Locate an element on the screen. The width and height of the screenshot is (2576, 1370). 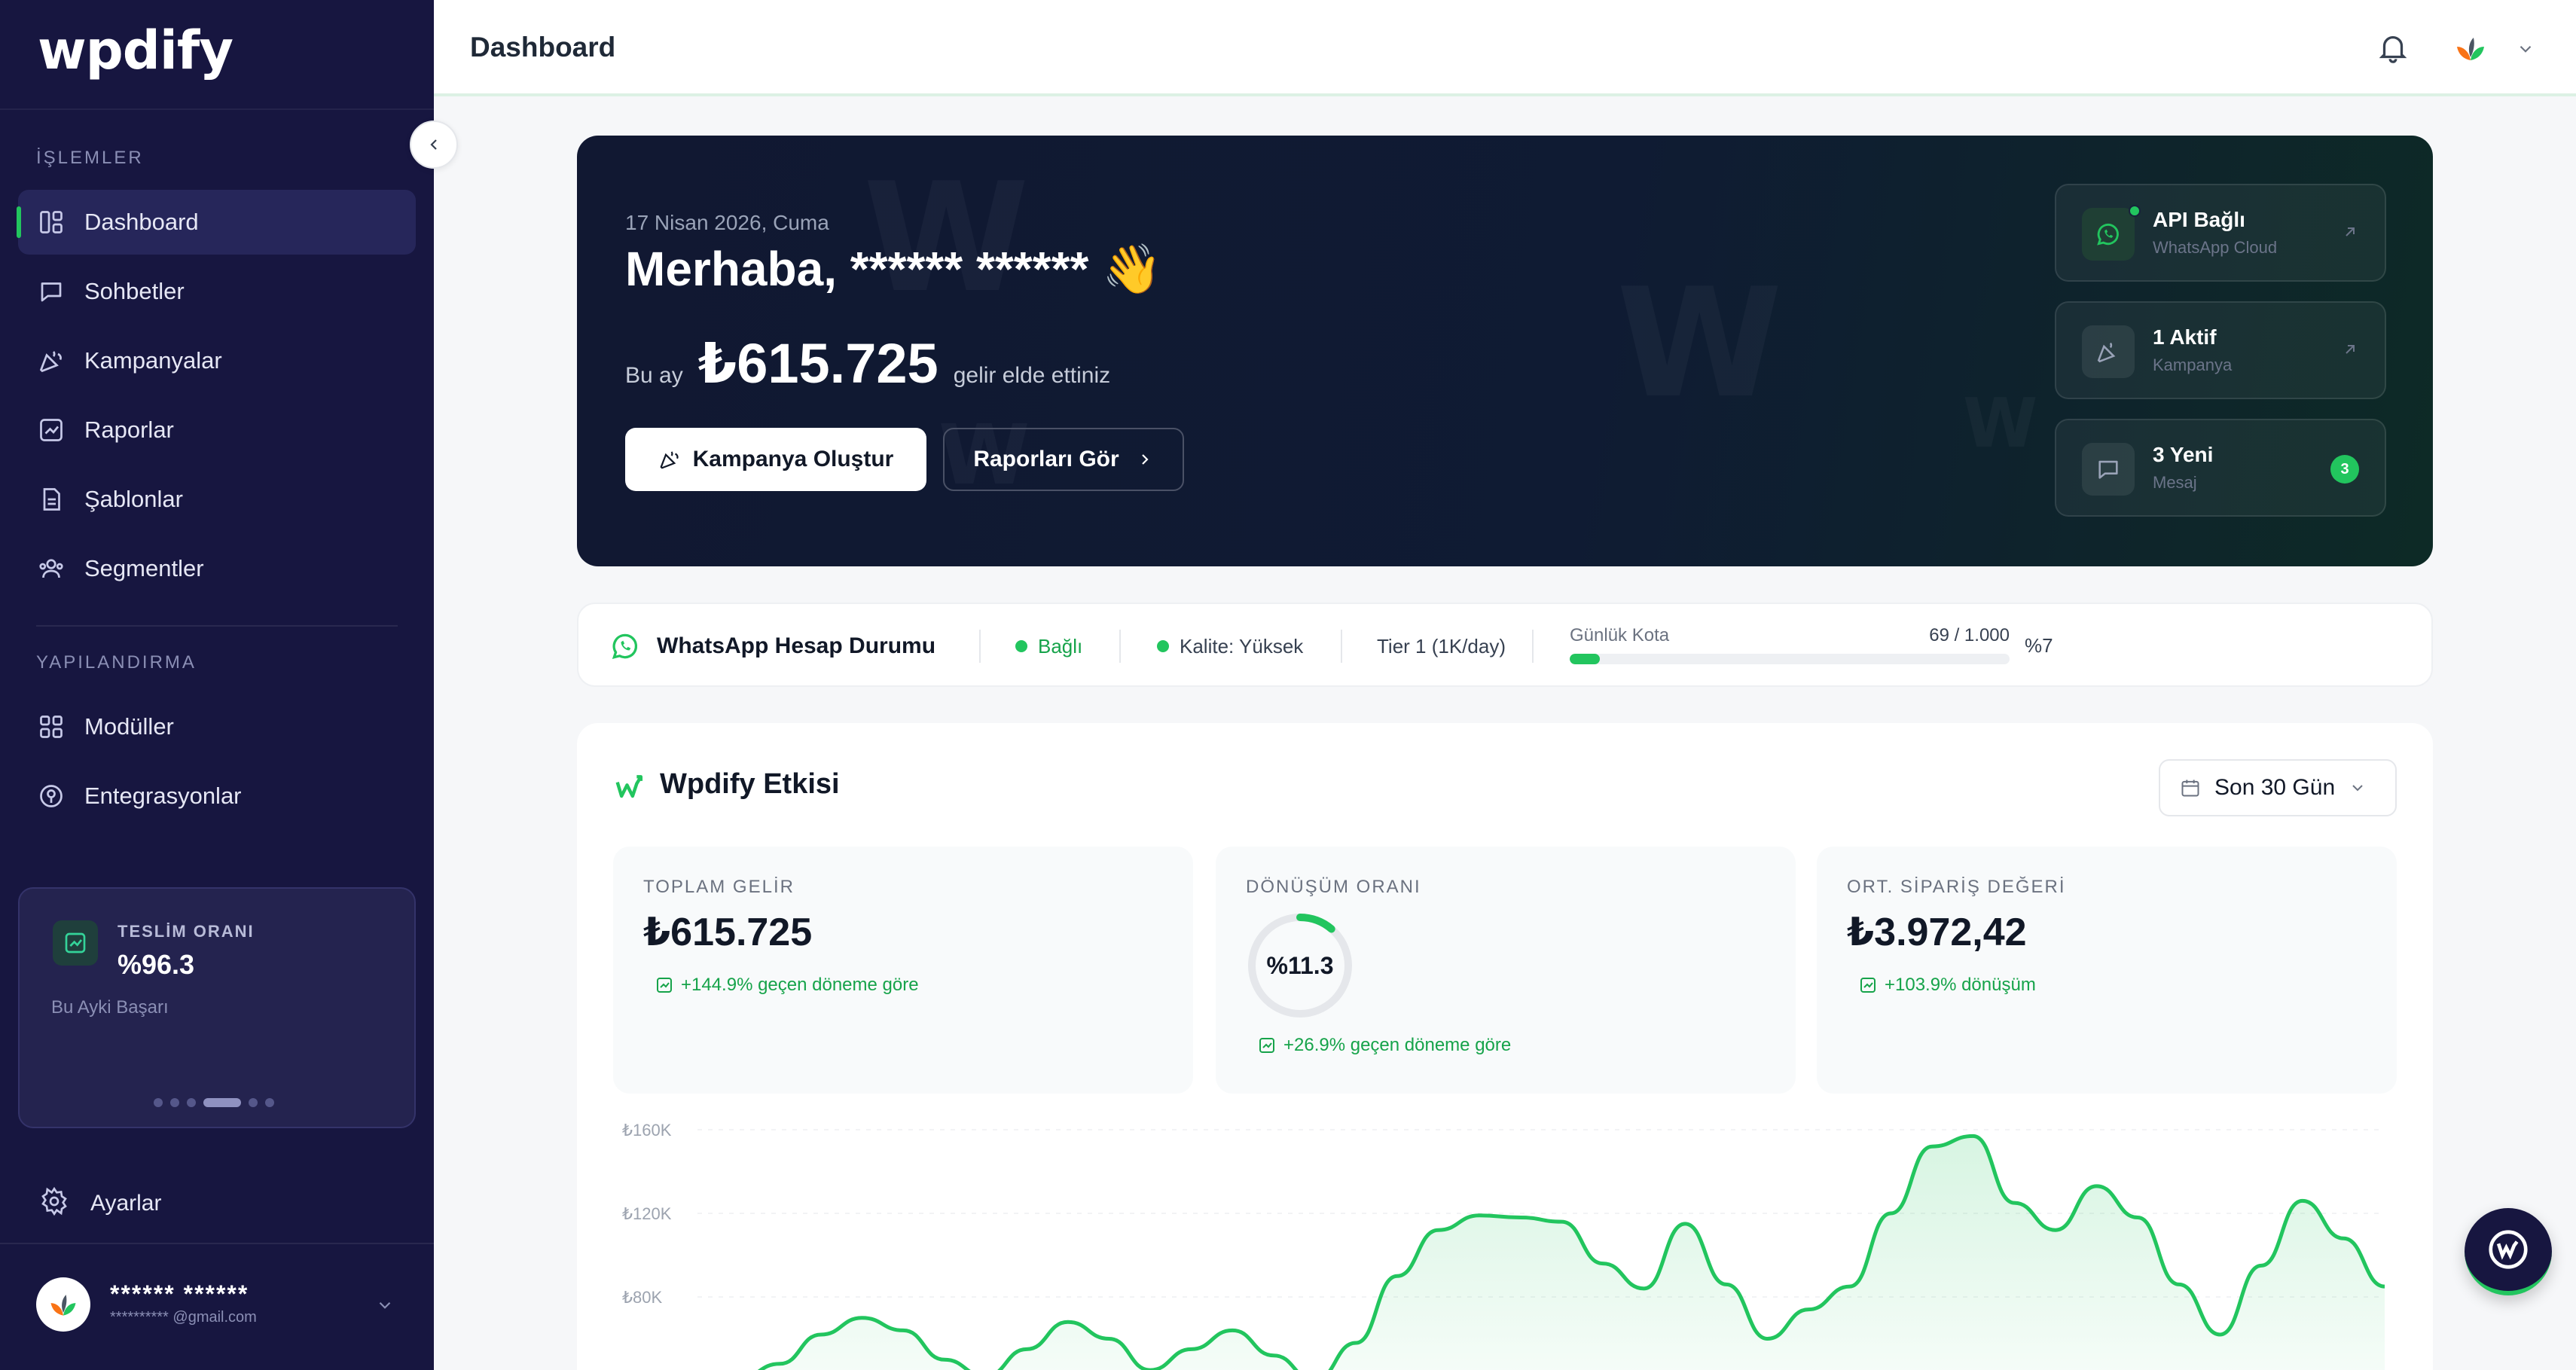
sidebar-item-segments: Segmentler is located at coordinates (217, 568).